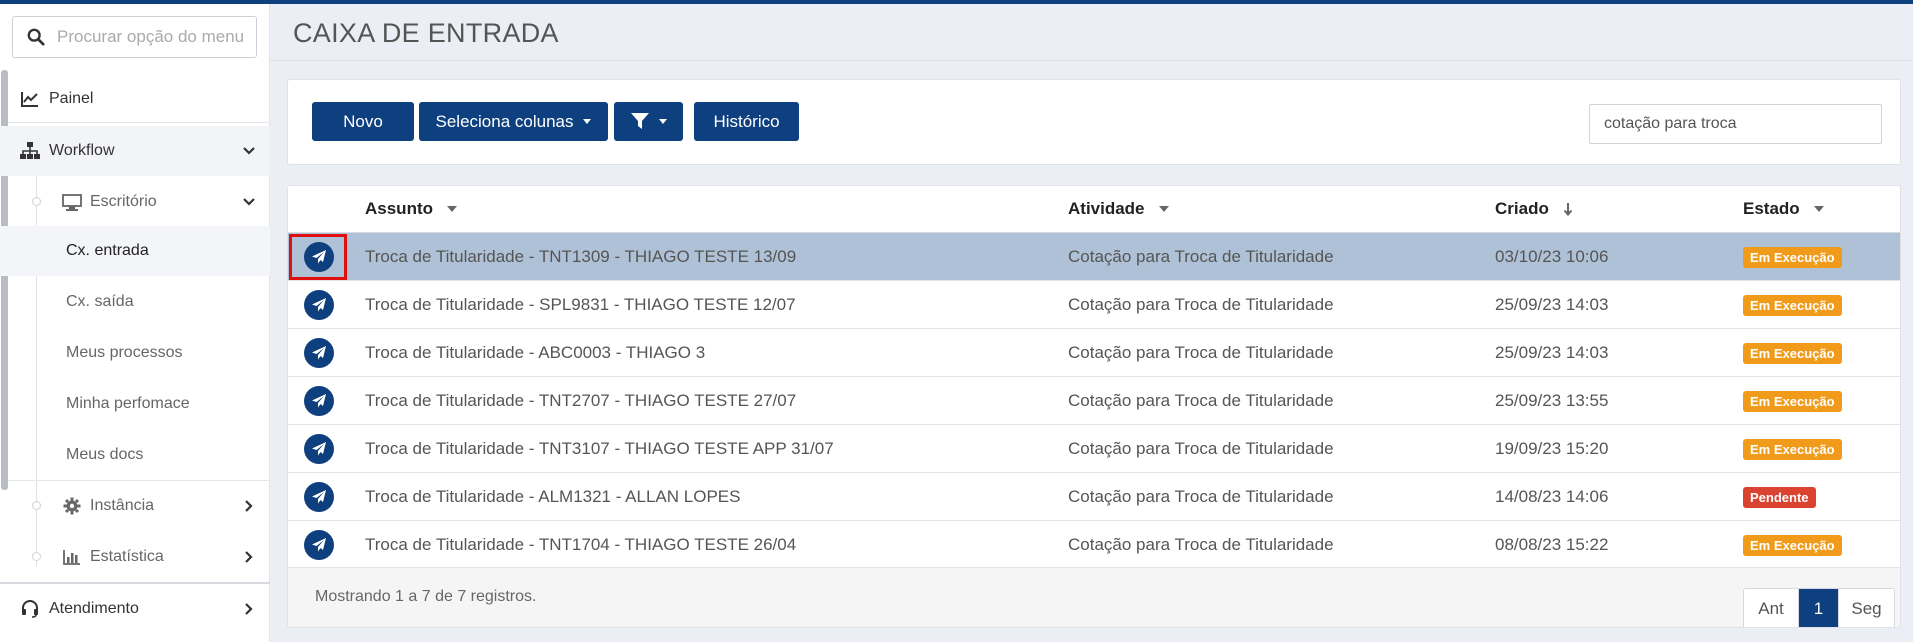 The image size is (1913, 642). I want to click on search-icon, so click(36, 37).